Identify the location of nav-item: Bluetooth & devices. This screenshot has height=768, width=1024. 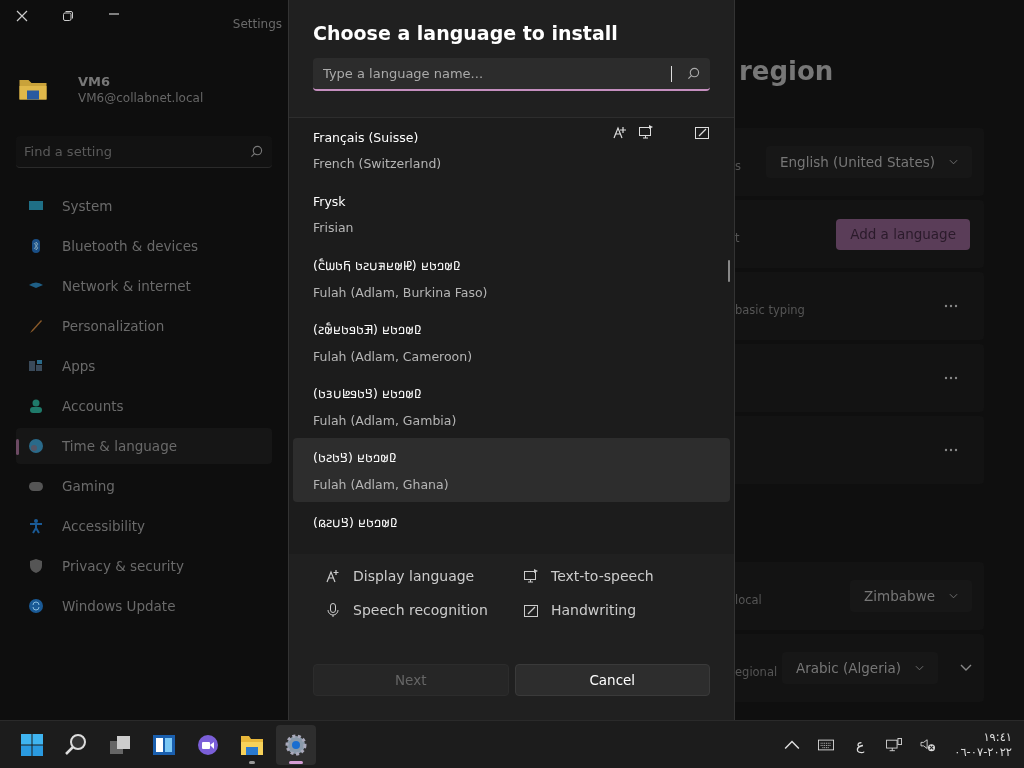
(144, 246).